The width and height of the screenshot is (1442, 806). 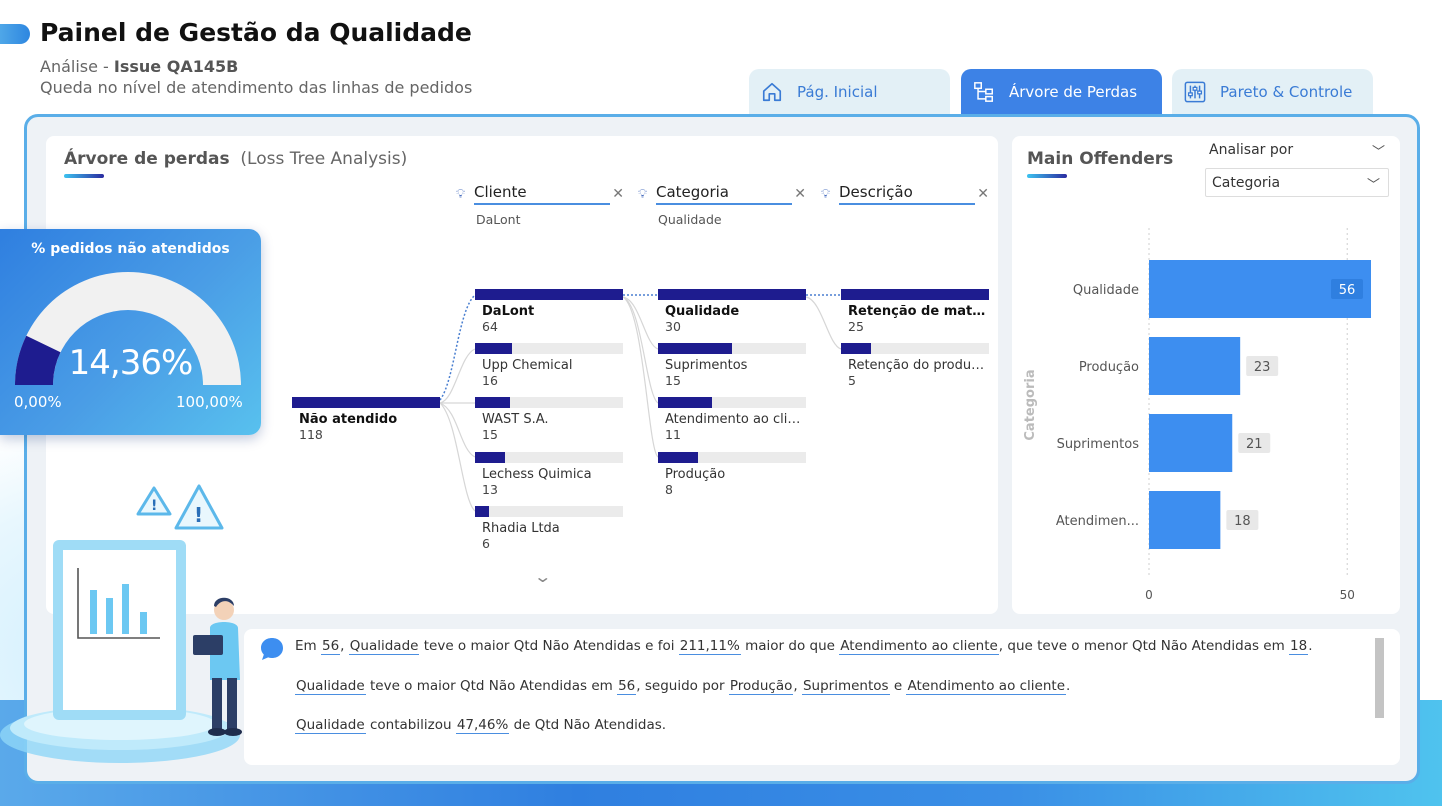 I want to click on tree-node: Atendimento ao cliente 11, so click(x=732, y=419).